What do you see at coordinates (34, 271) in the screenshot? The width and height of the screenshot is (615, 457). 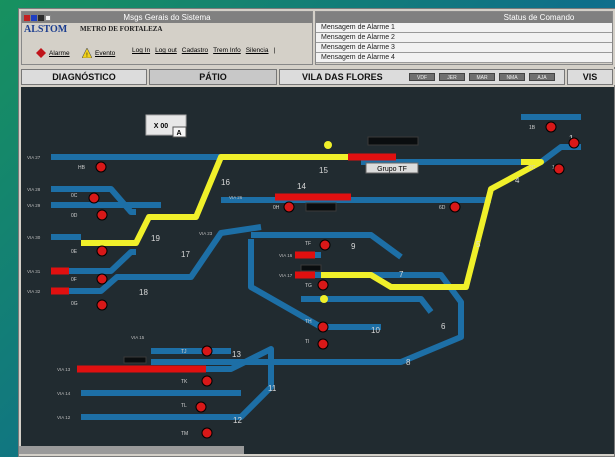 I see `via-label: VIA 31` at bounding box center [34, 271].